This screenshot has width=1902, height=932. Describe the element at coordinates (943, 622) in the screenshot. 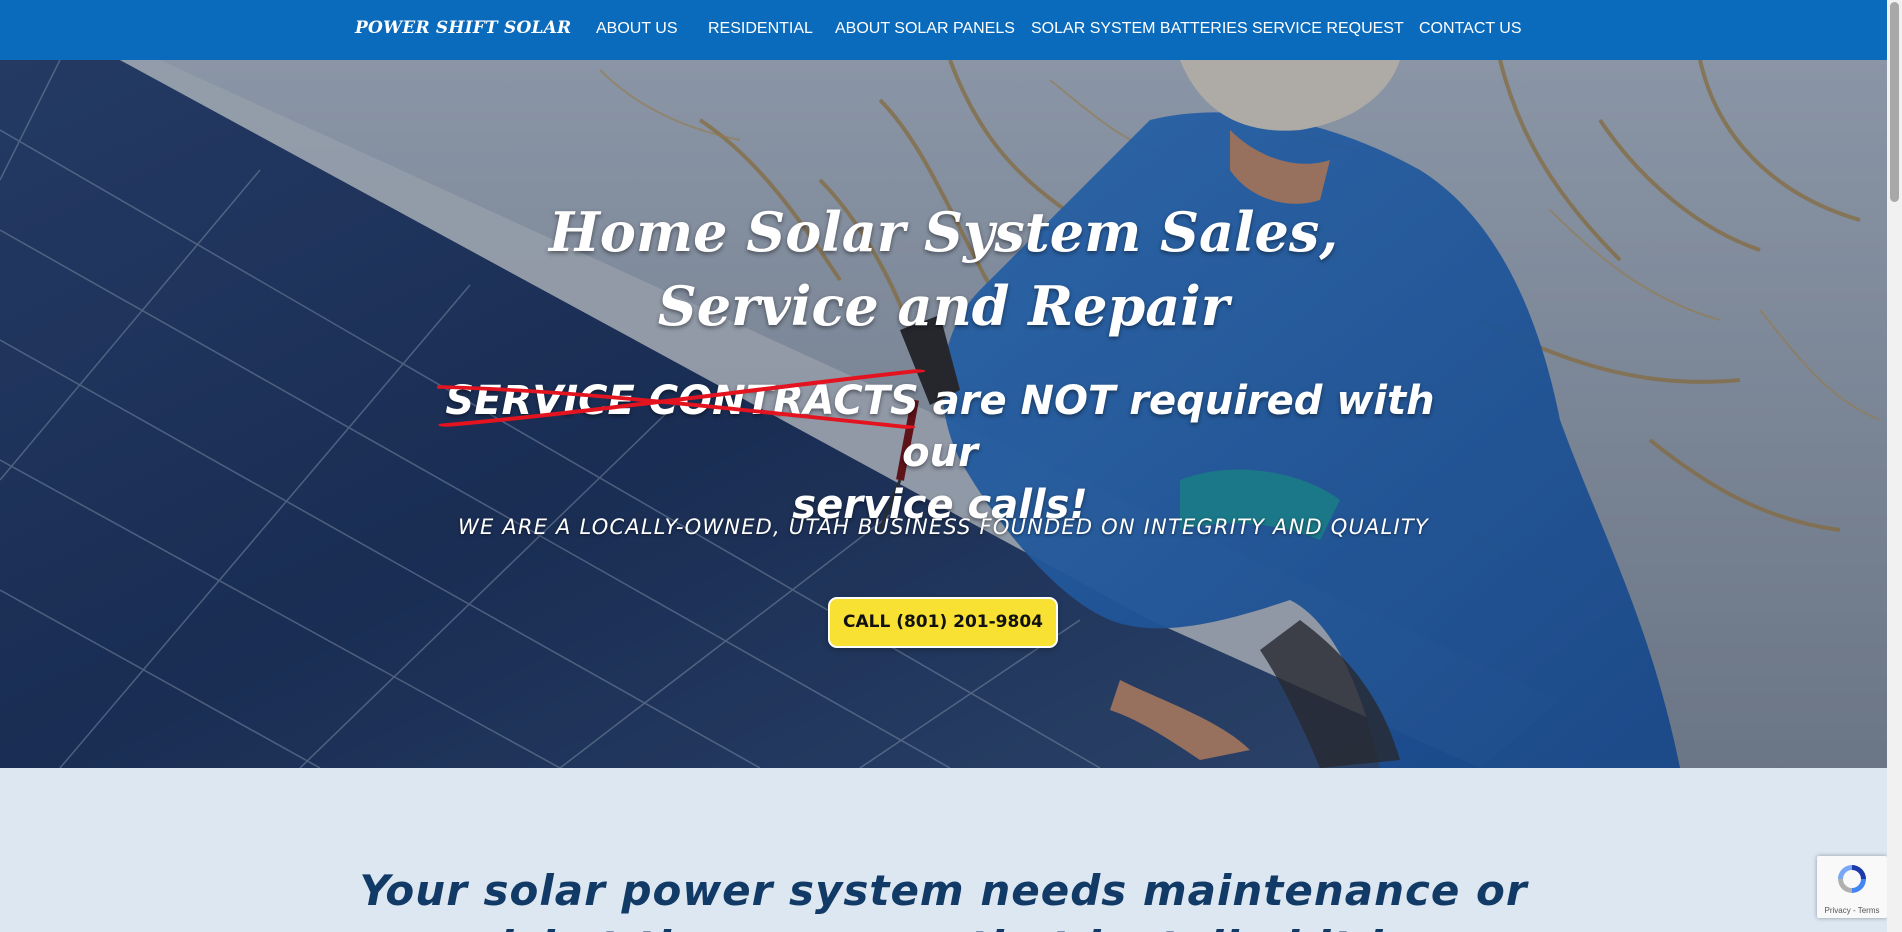

I see `call-phone-button: CALL (801) 201-9804` at that location.